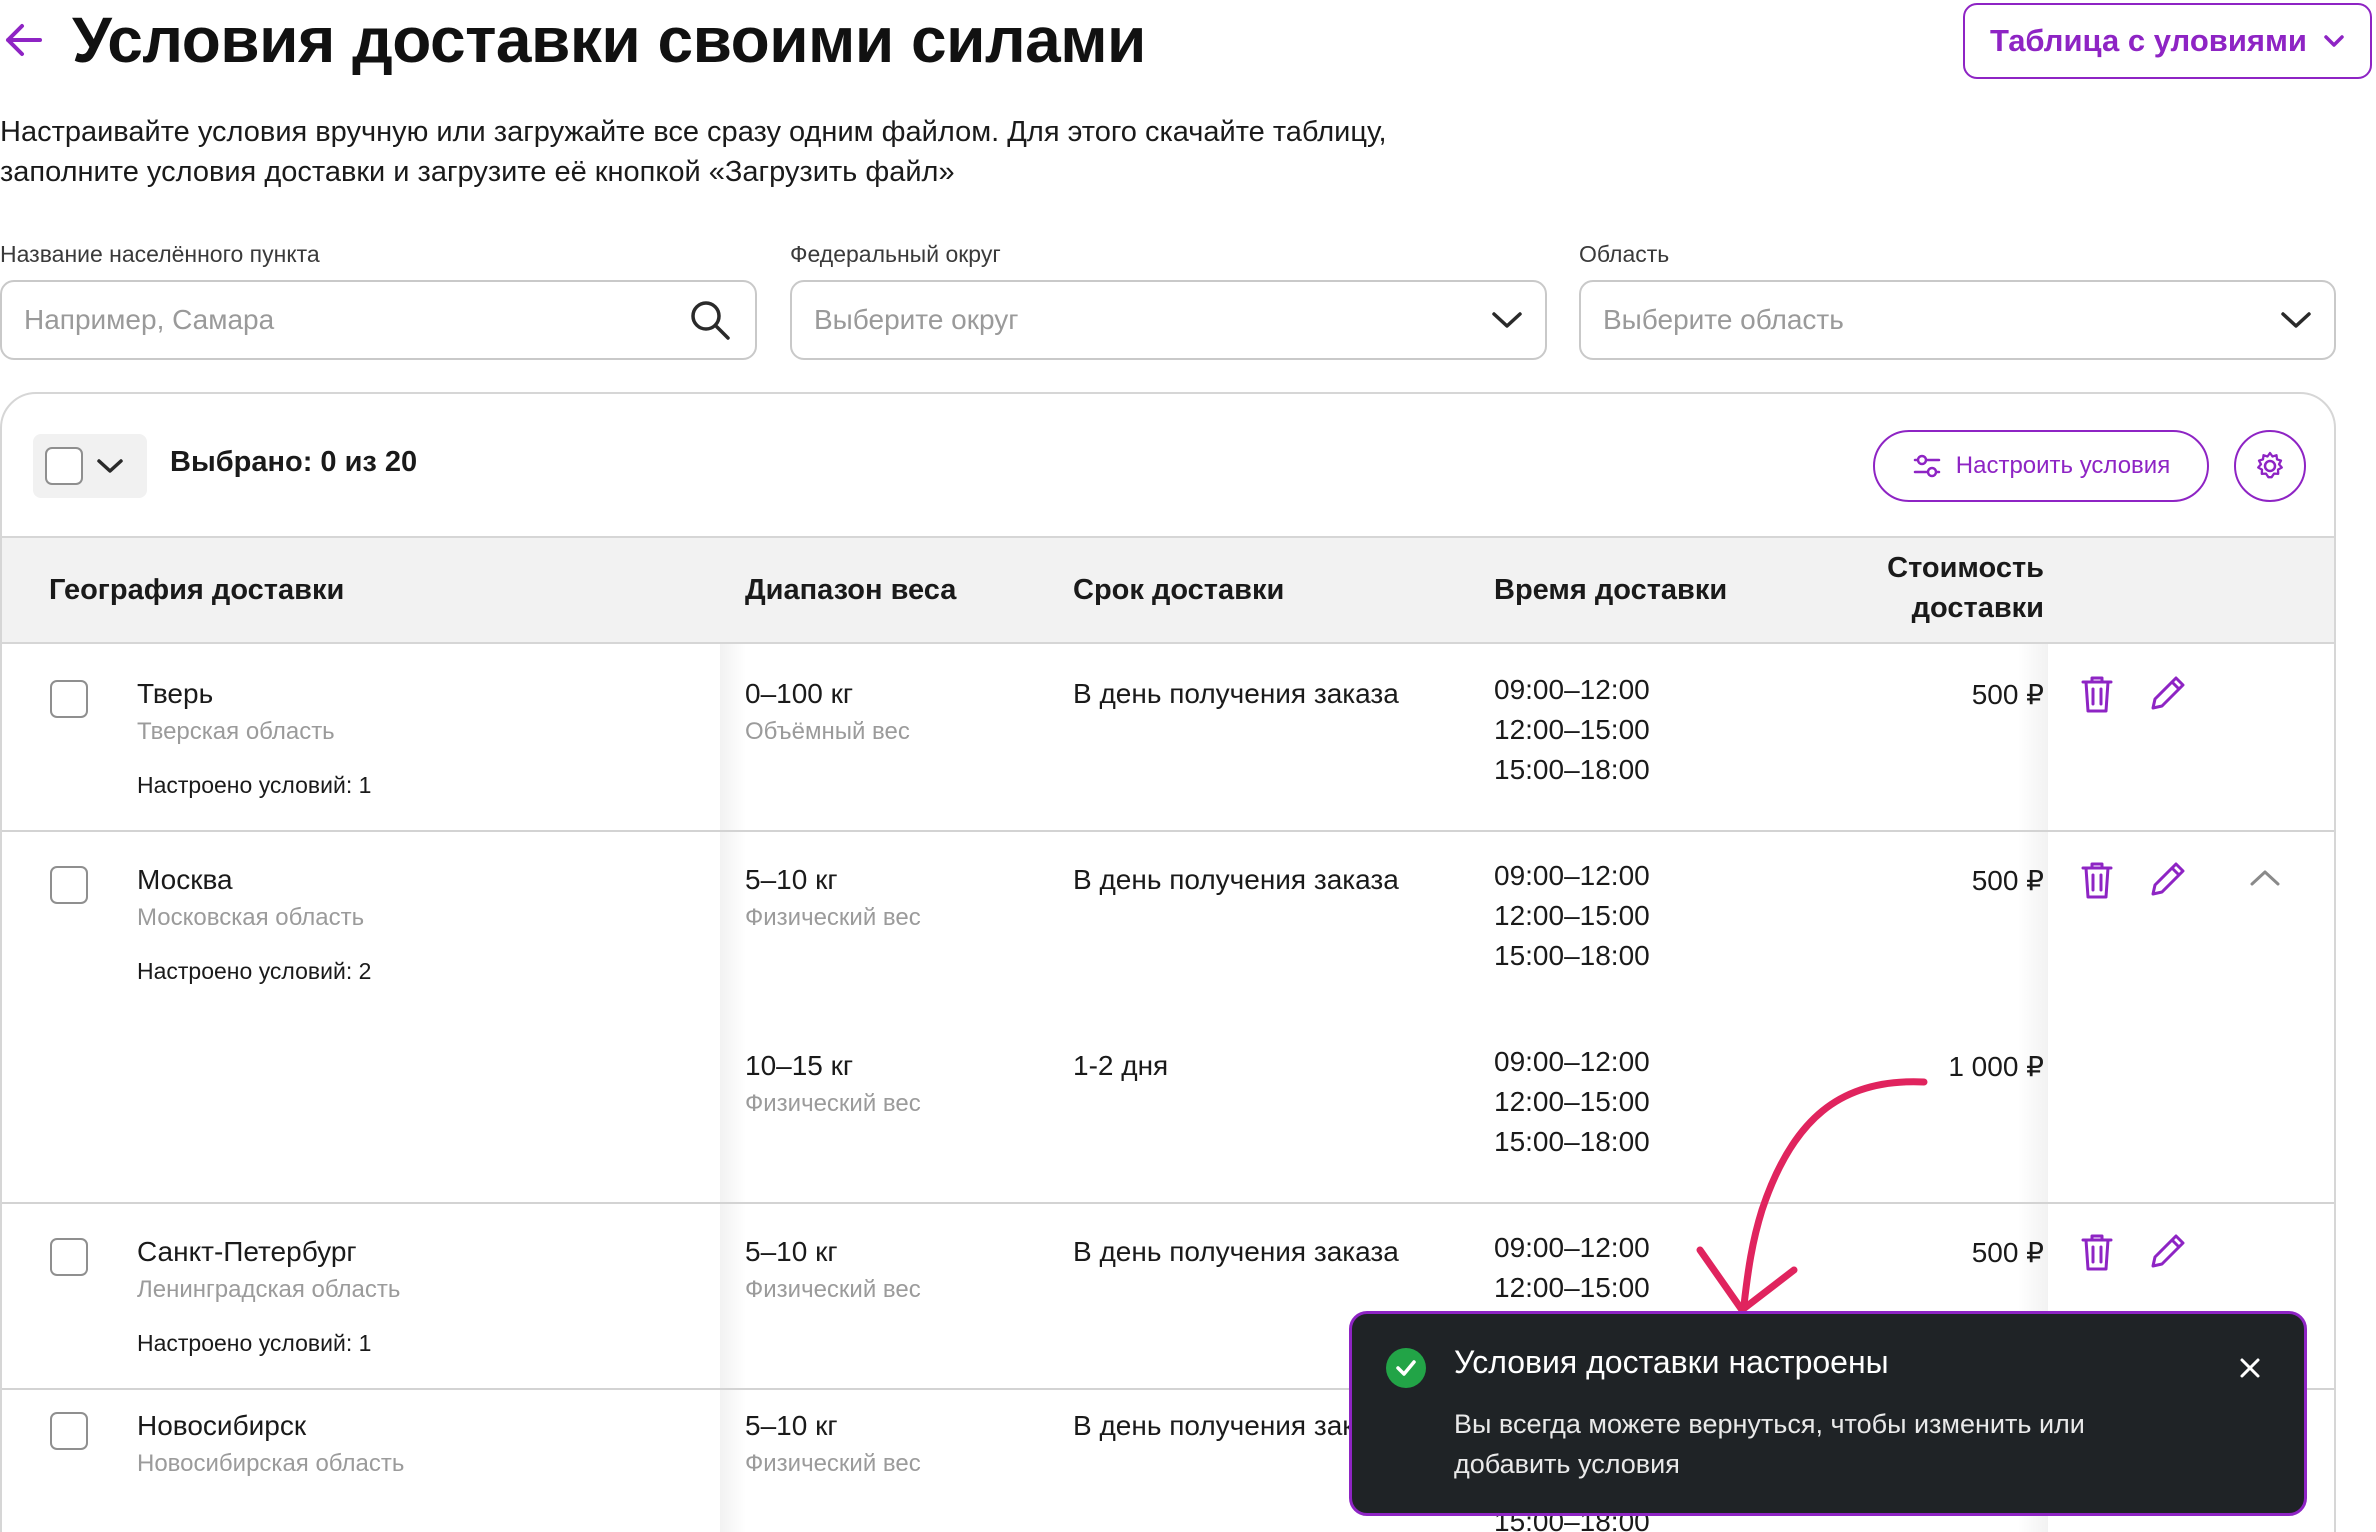 The image size is (2376, 1532). I want to click on region-select-placeholder: Выберите область, so click(1723, 319).